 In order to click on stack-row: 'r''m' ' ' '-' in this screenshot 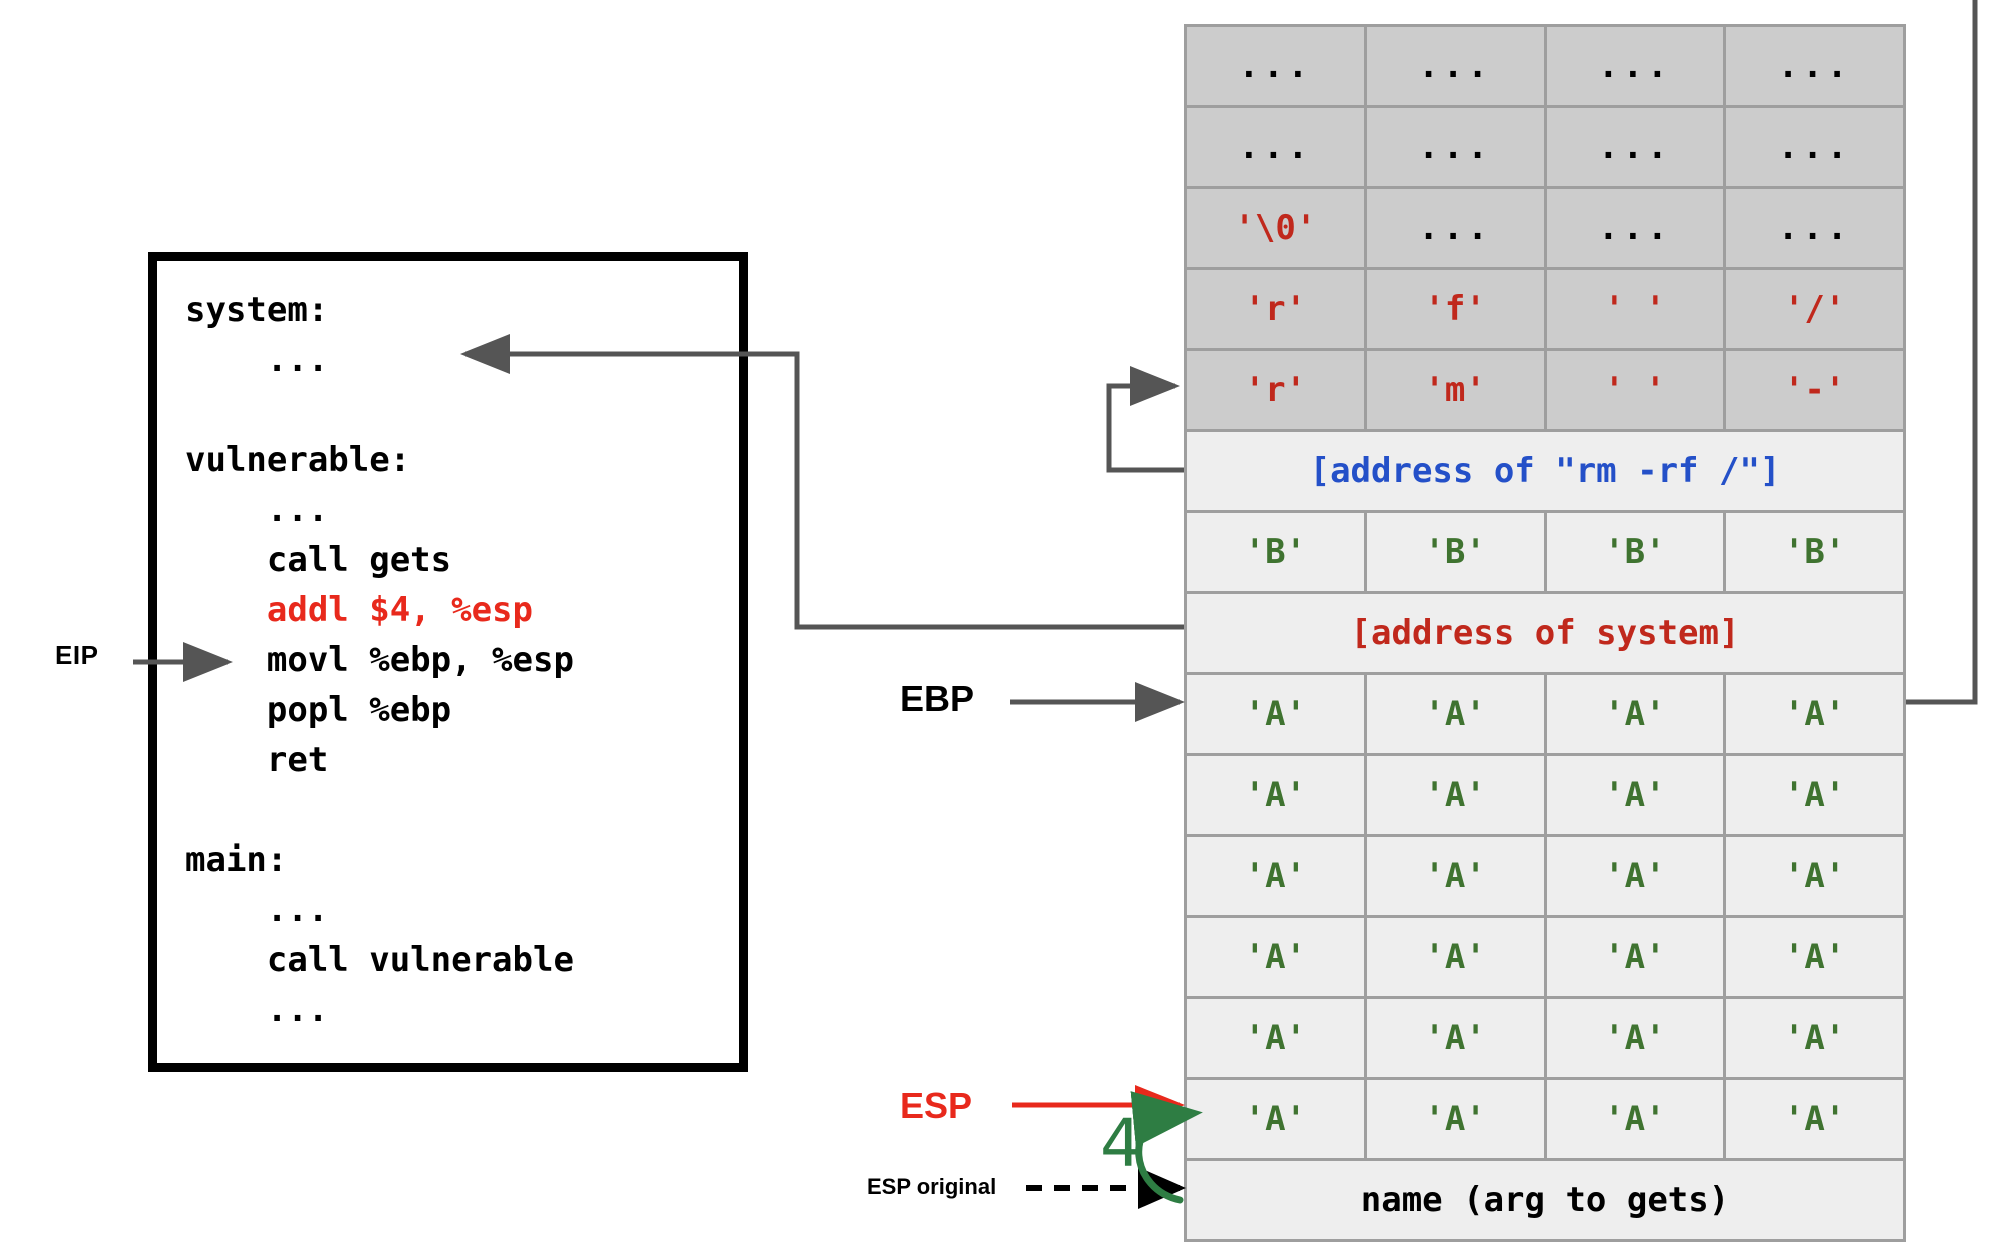, I will do `click(1545, 390)`.